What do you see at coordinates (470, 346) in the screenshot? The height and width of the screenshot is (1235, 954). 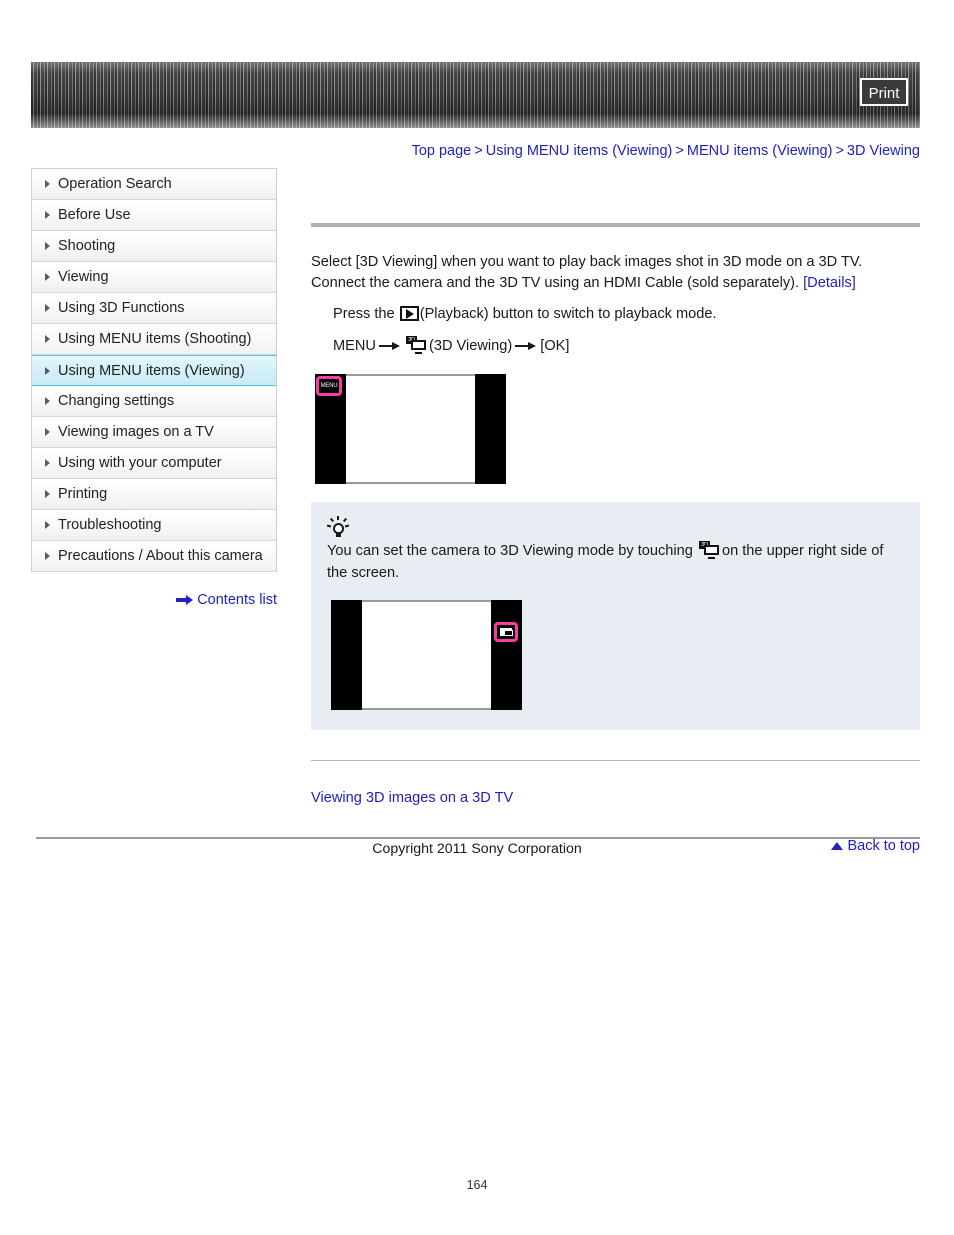 I see `3d-viewing-label: (3D Viewing)` at bounding box center [470, 346].